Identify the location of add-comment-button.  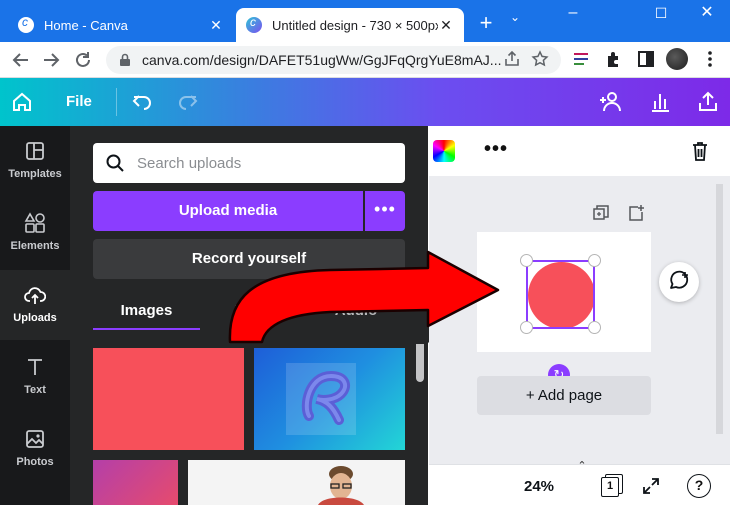
(679, 282).